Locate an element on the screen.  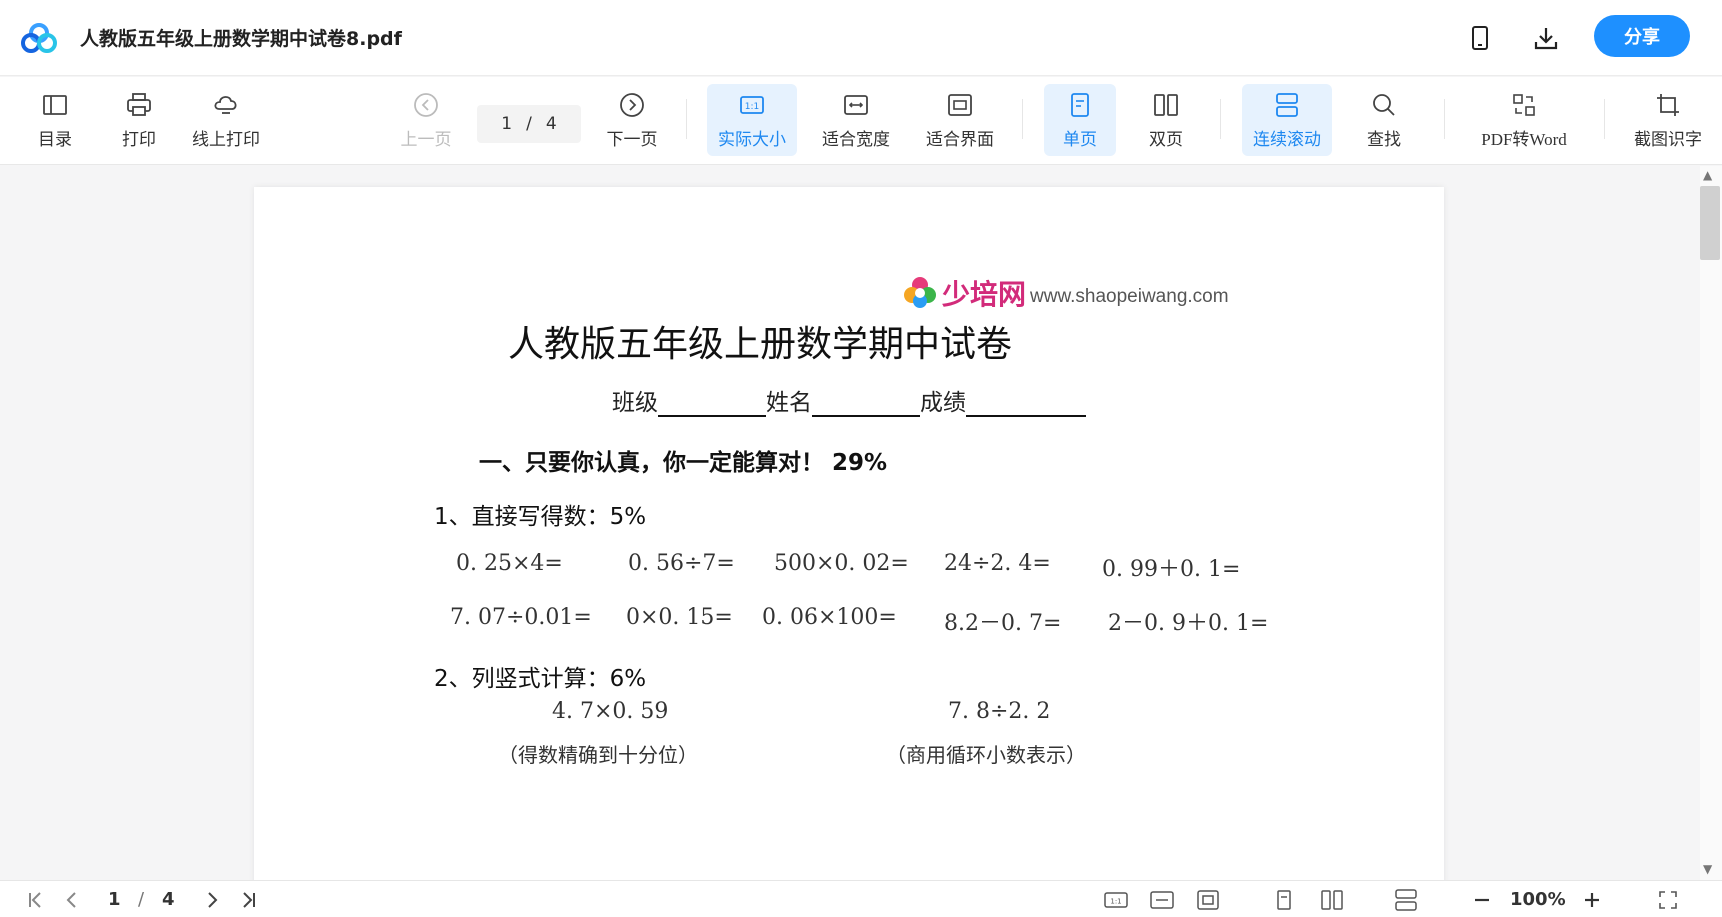
cloud-print-icon is located at coordinates (225, 104).